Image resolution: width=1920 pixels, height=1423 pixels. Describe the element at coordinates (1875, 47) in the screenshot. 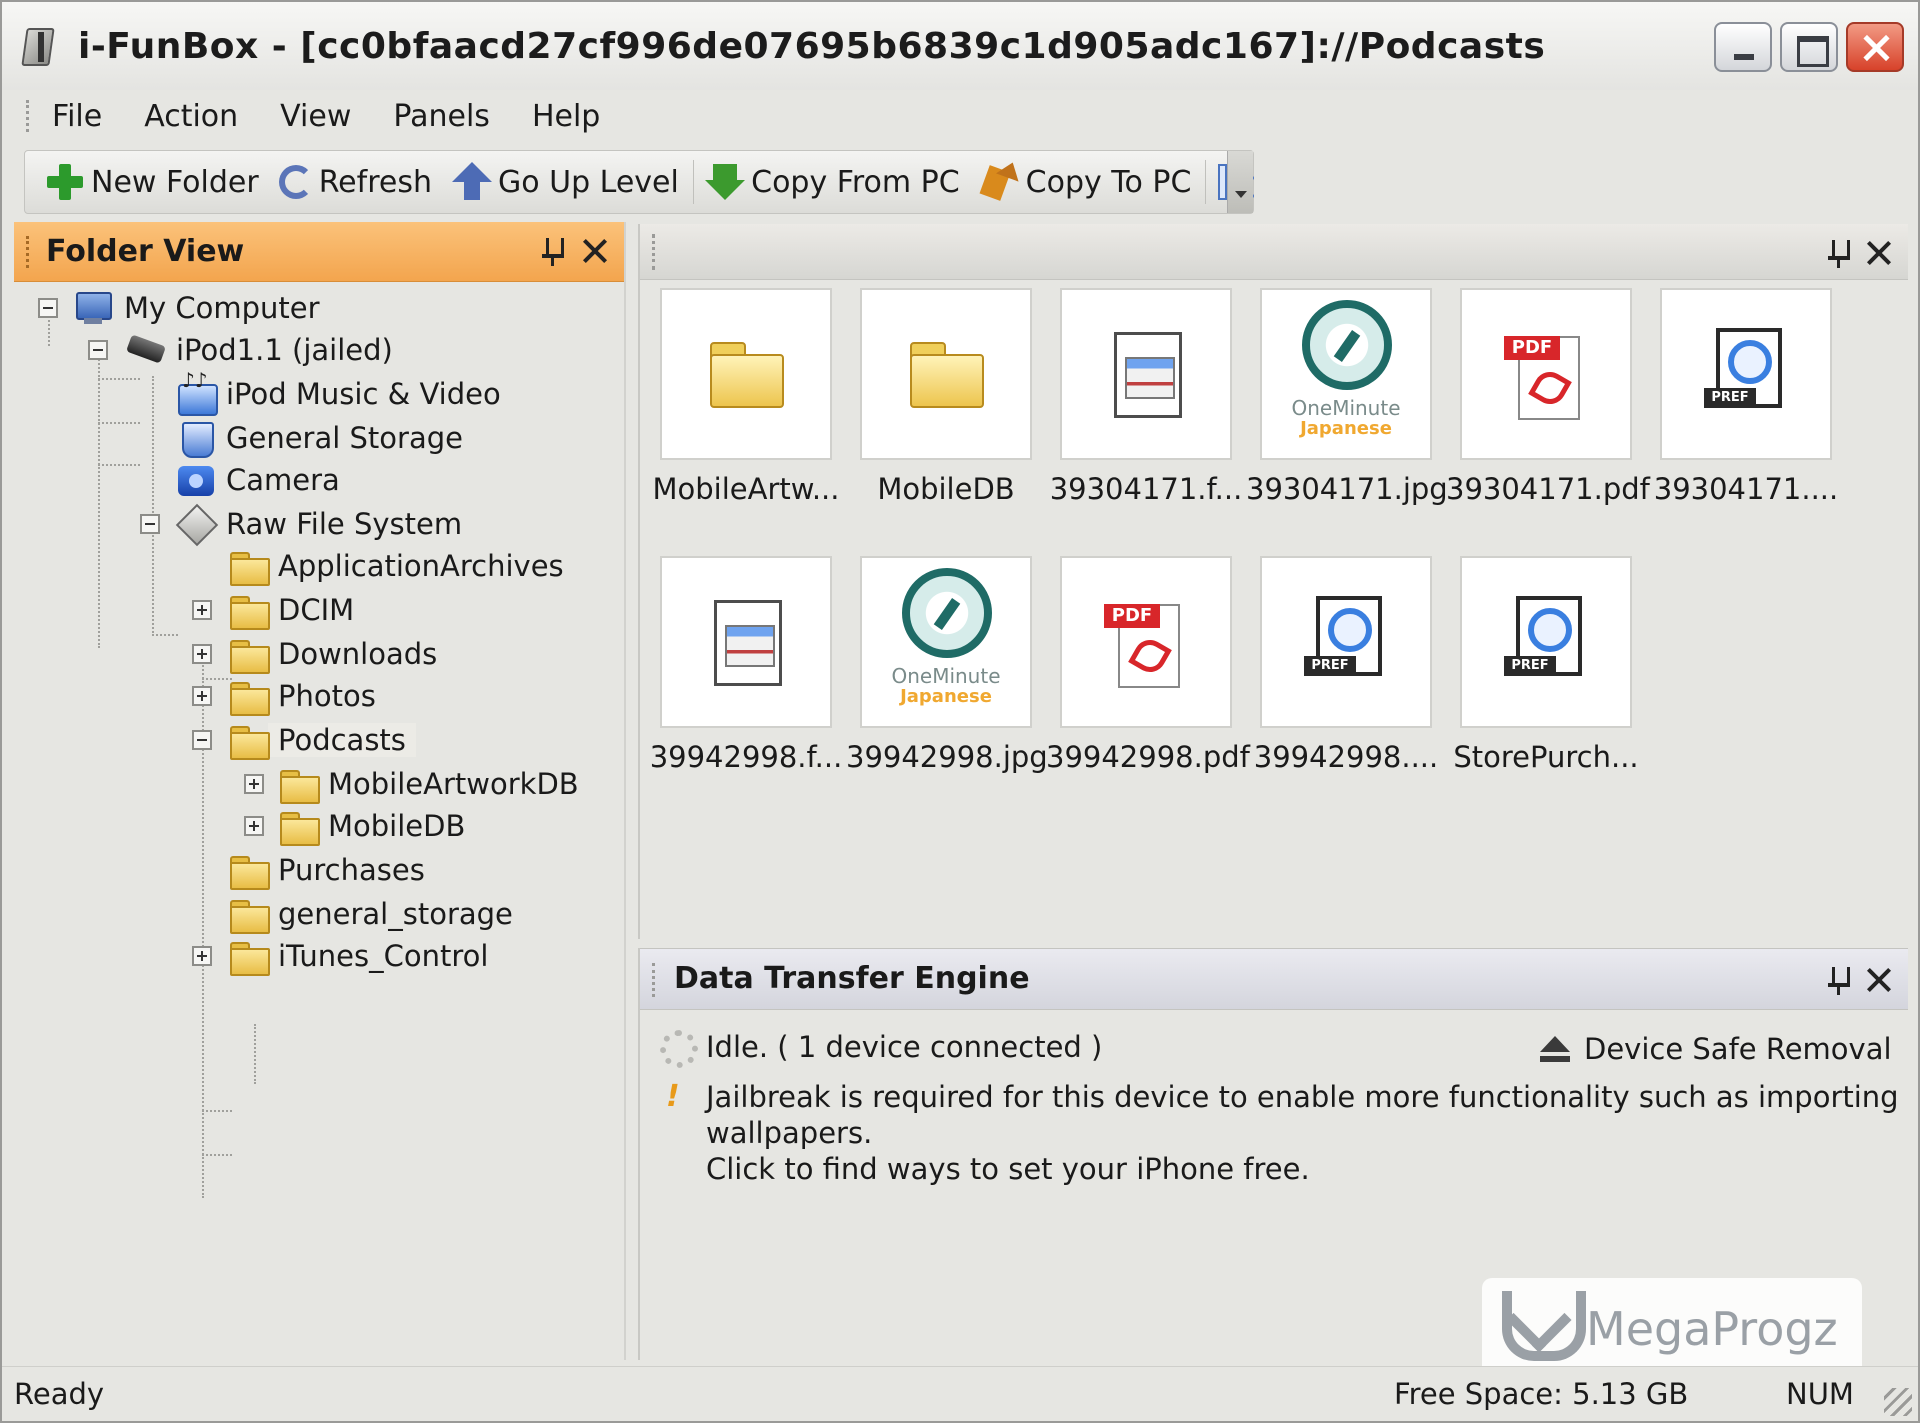

I see `close-button` at that location.